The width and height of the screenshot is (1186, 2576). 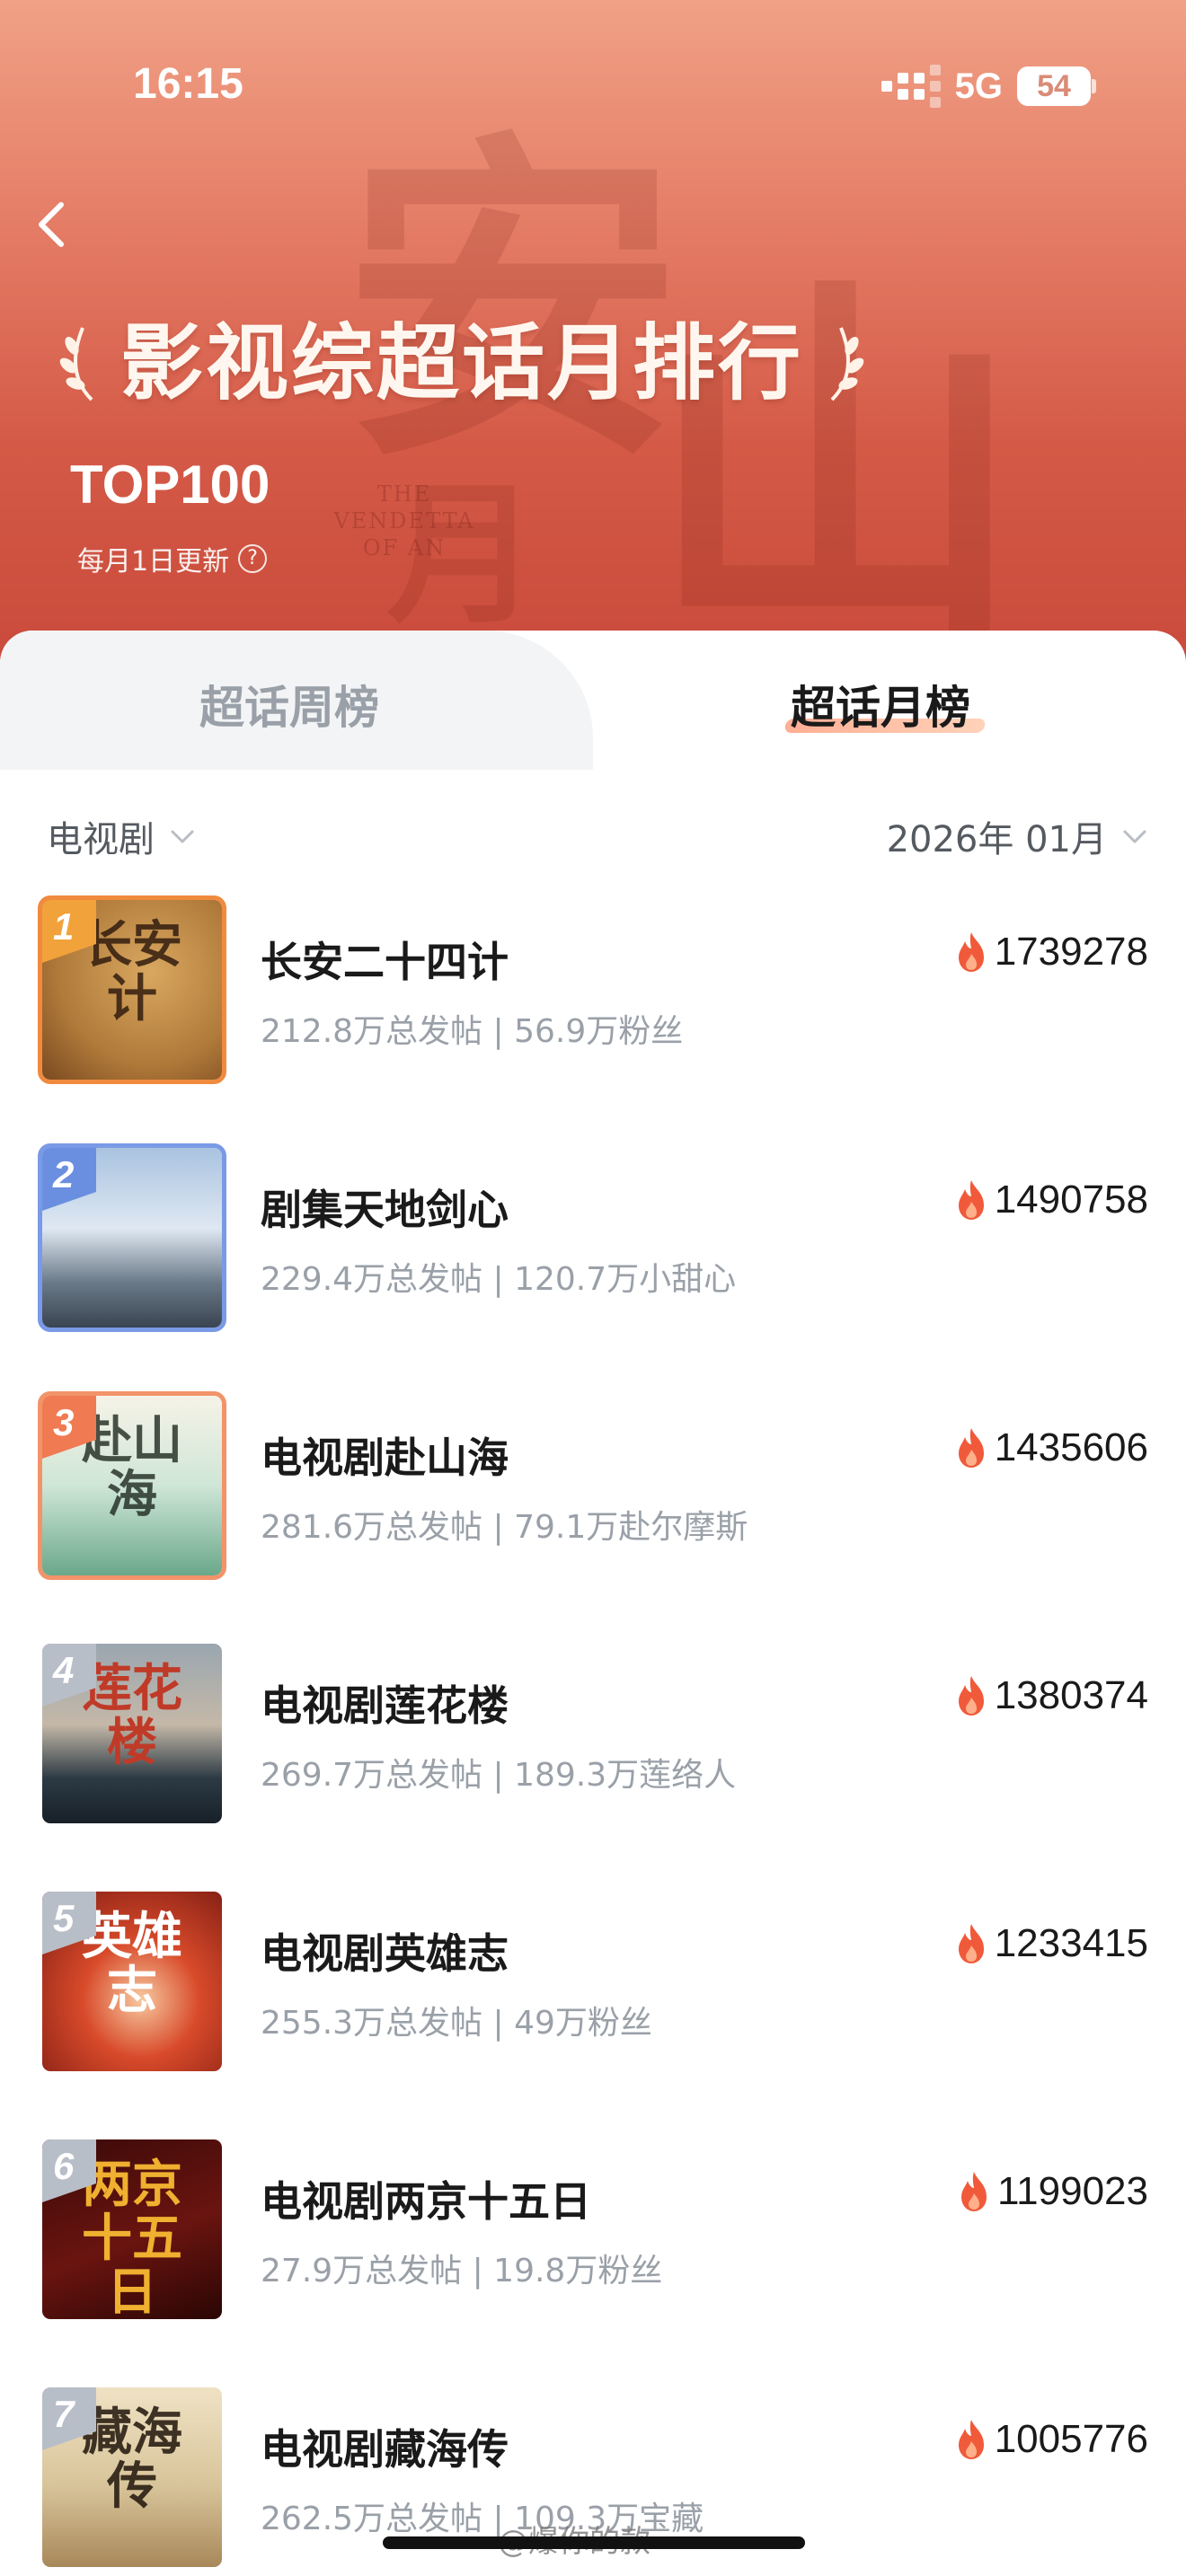 I want to click on tab-weekly: 超话周榜, so click(x=289, y=704).